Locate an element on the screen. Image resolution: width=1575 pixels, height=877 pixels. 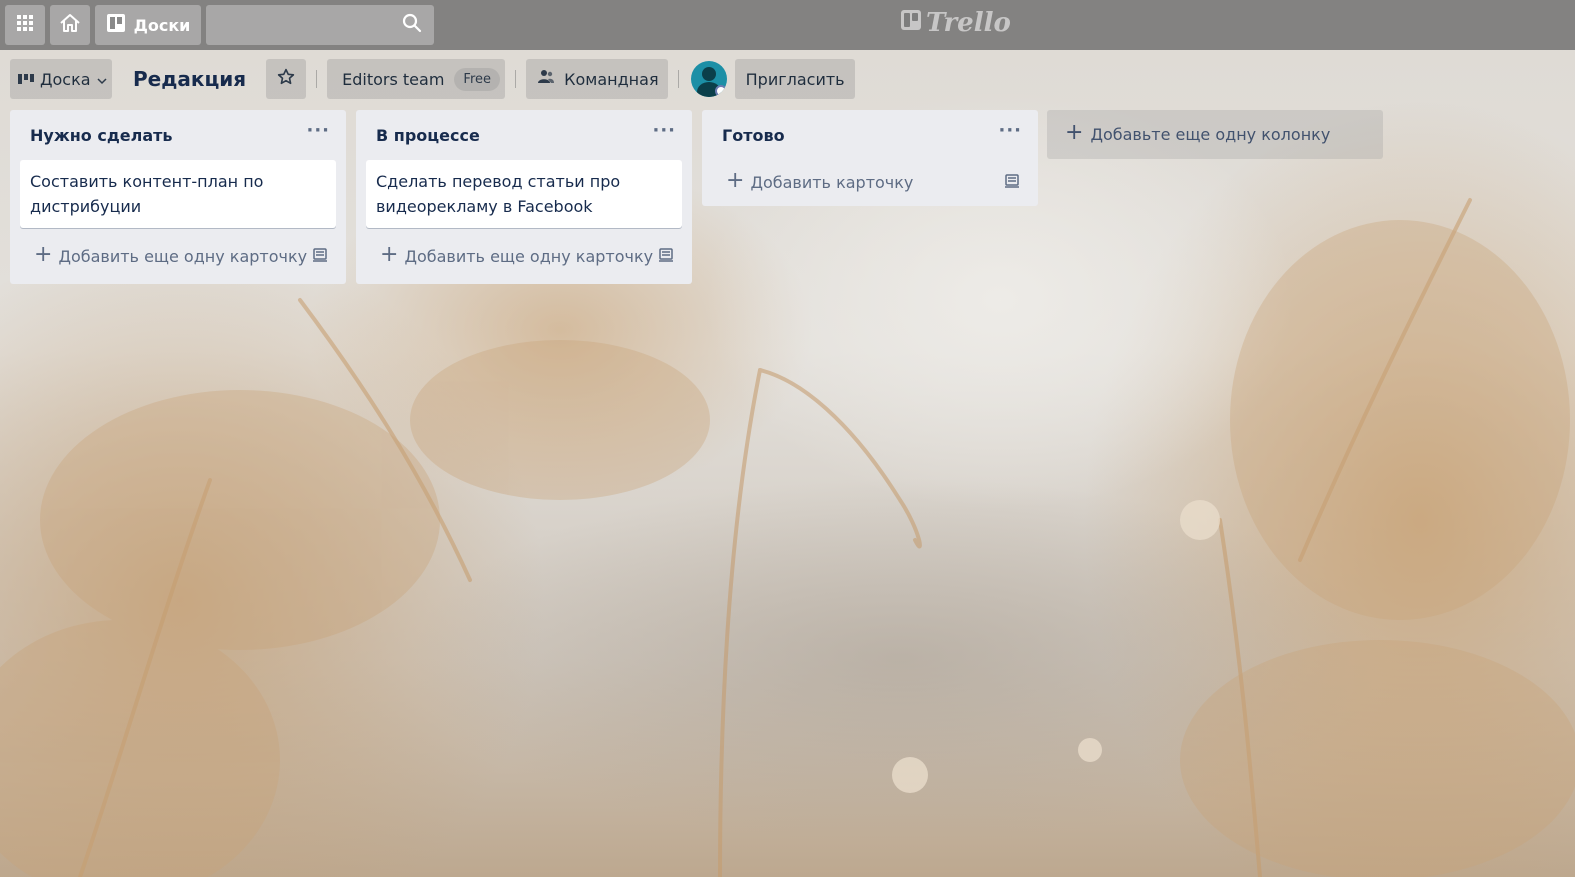
home-button is located at coordinates (70, 25).